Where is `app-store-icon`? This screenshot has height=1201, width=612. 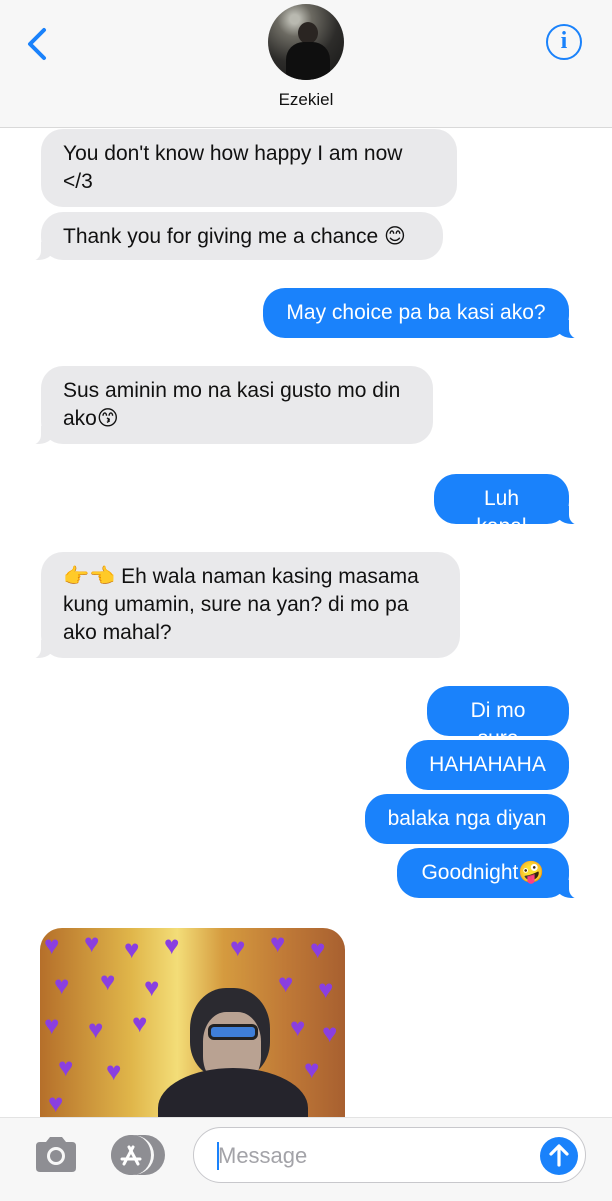
app-store-icon is located at coordinates (132, 1155).